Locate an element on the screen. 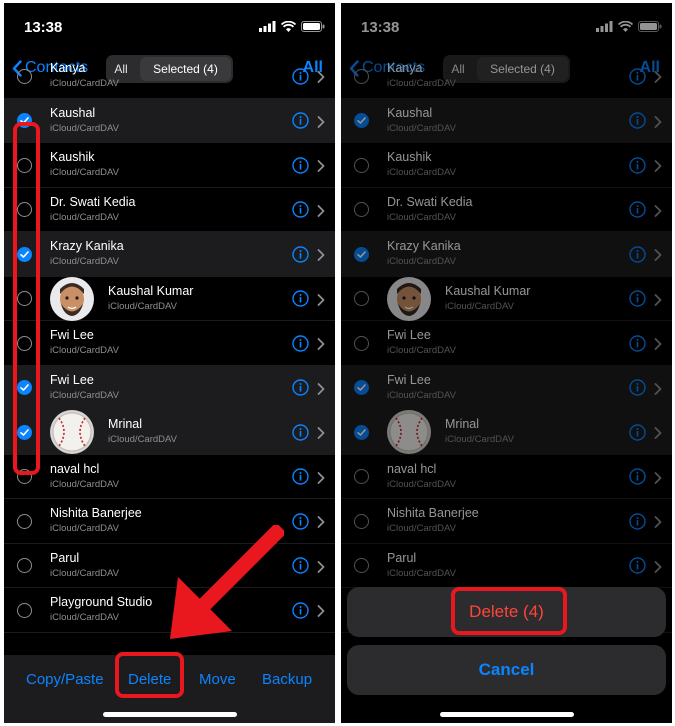 This screenshot has width=675, height=726. contact-row: Mrinal iCloud/CardDAV is located at coordinates (169, 432).